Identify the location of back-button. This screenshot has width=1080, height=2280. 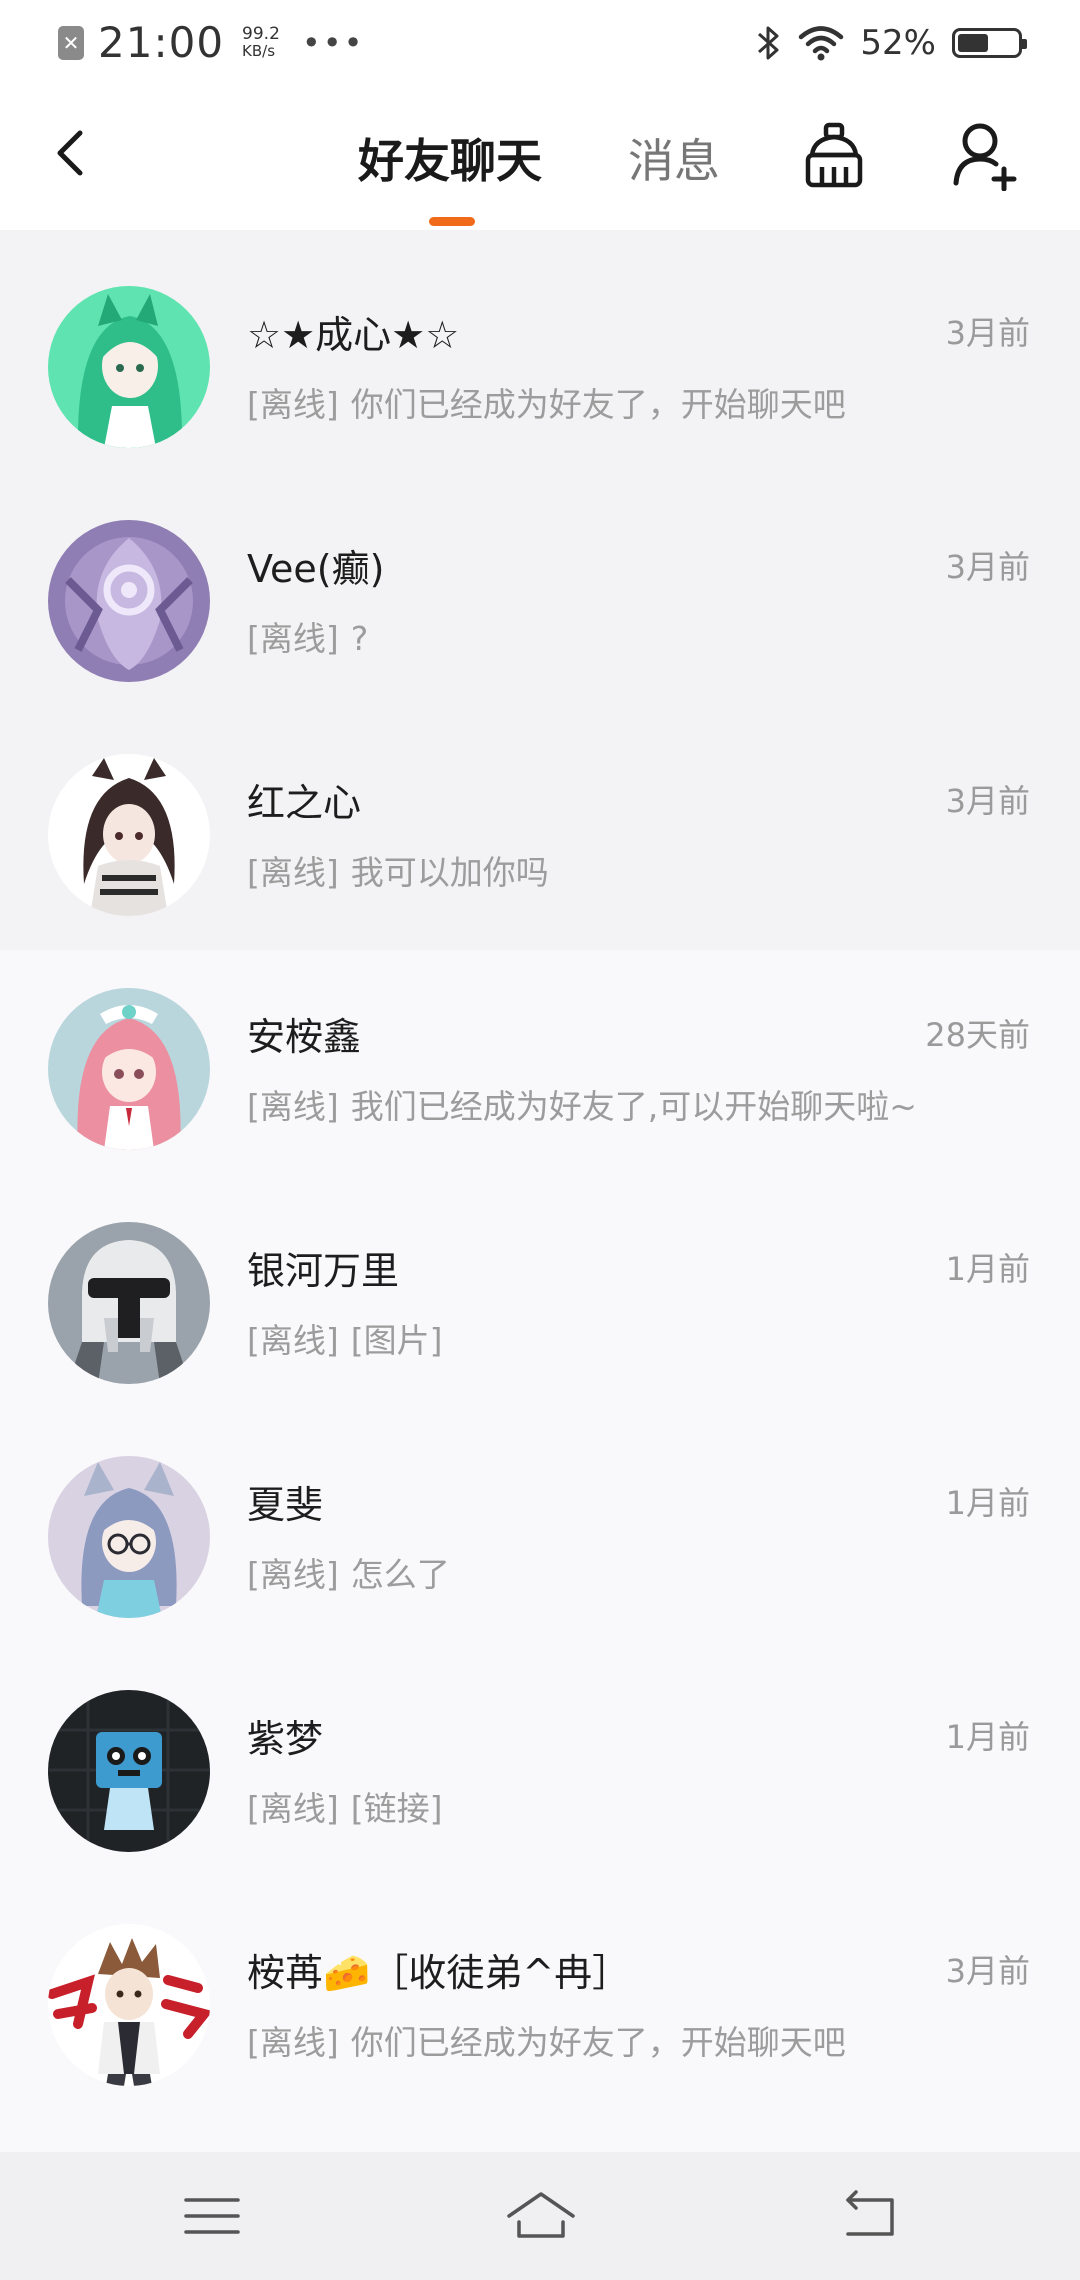
(74, 153).